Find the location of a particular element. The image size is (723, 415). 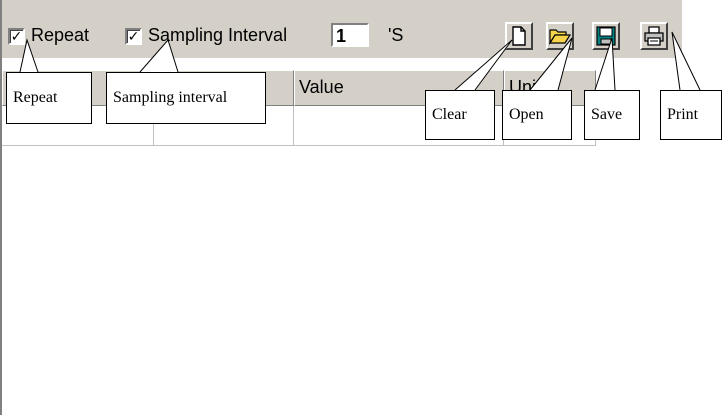

repeat-checkbox: ✓ is located at coordinates (16, 36).